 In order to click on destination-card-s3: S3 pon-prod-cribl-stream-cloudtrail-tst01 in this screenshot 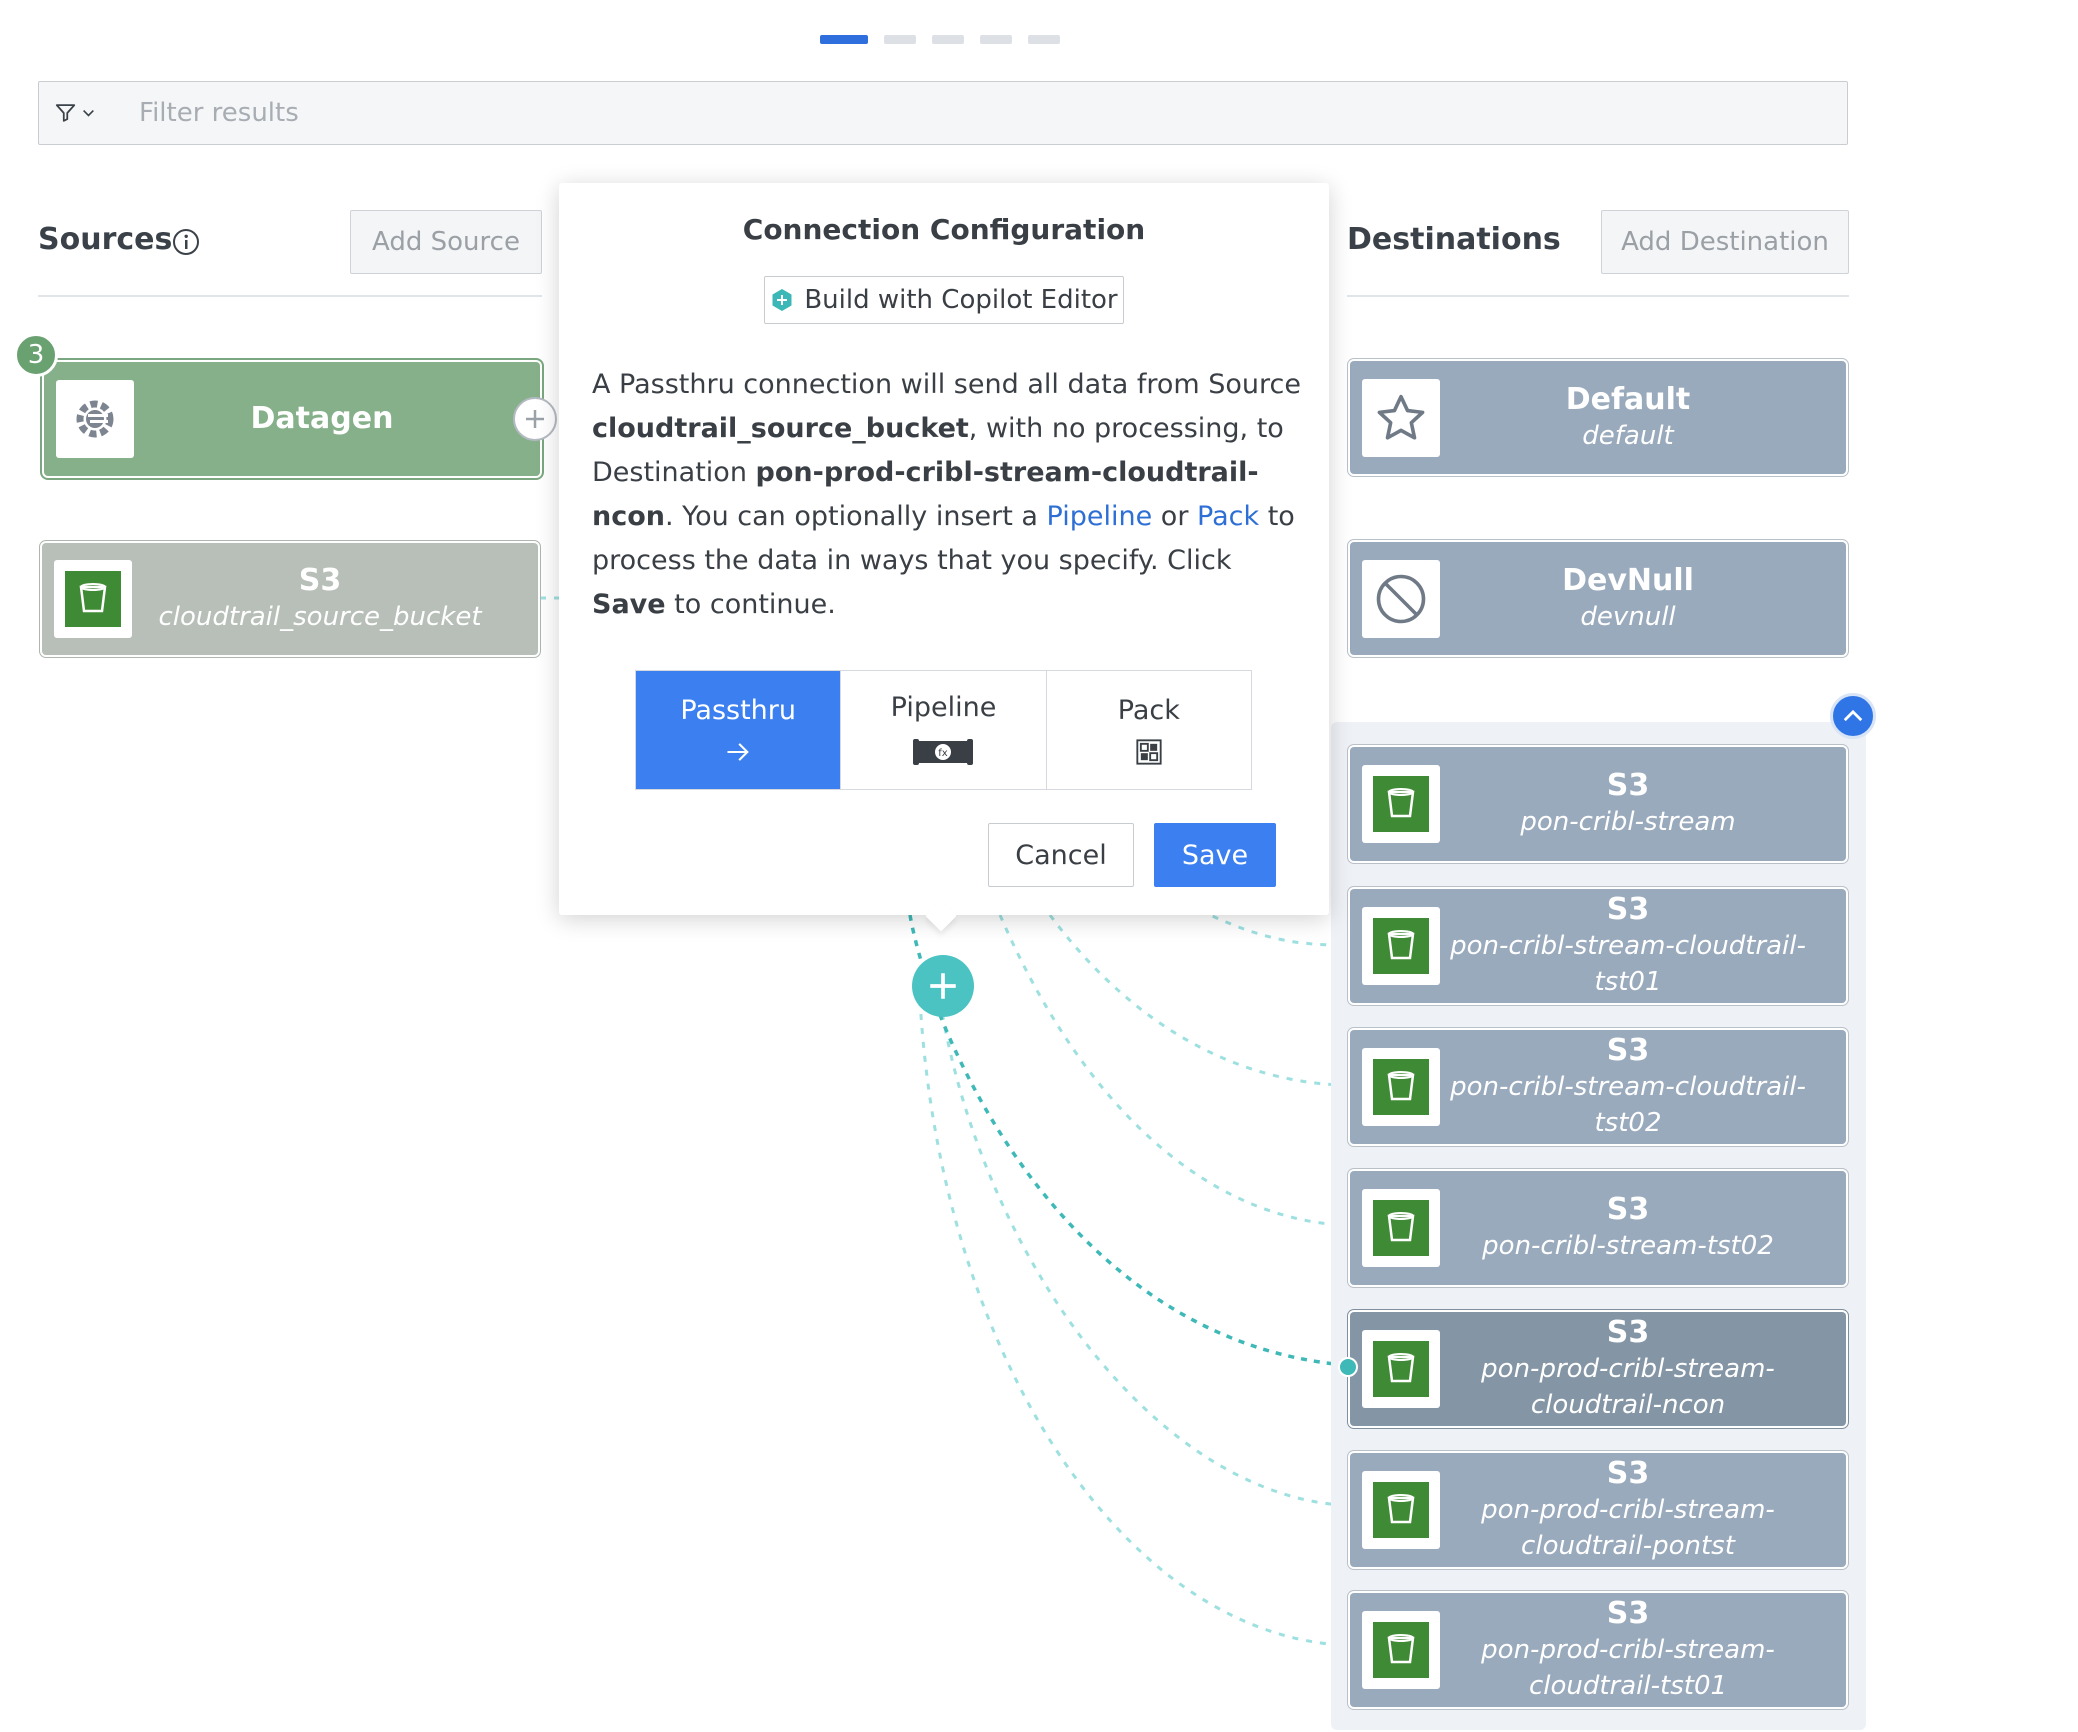, I will do `click(1598, 1650)`.